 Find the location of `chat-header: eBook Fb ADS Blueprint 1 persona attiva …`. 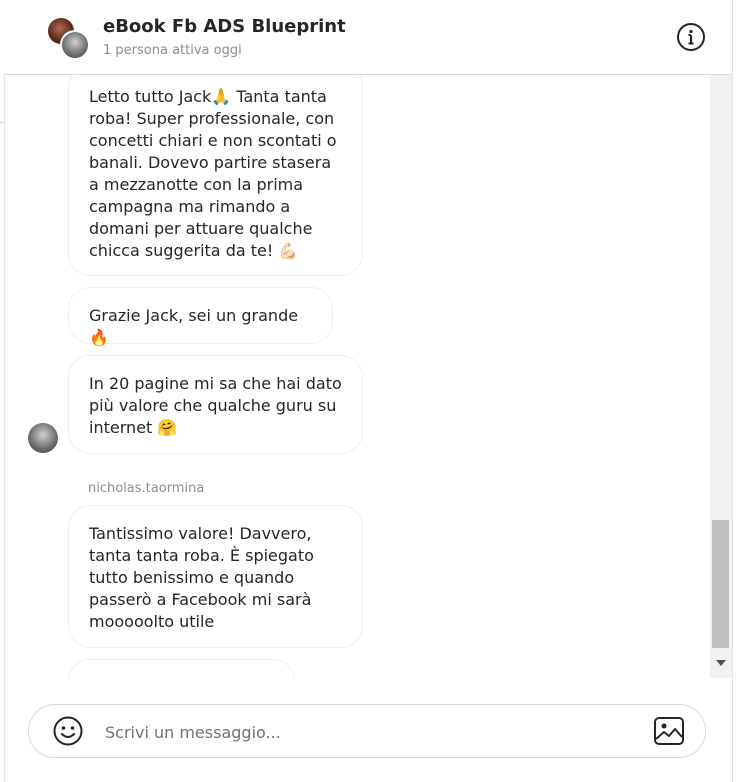

chat-header: eBook Fb ADS Blueprint 1 persona attiva … is located at coordinates (368, 37).